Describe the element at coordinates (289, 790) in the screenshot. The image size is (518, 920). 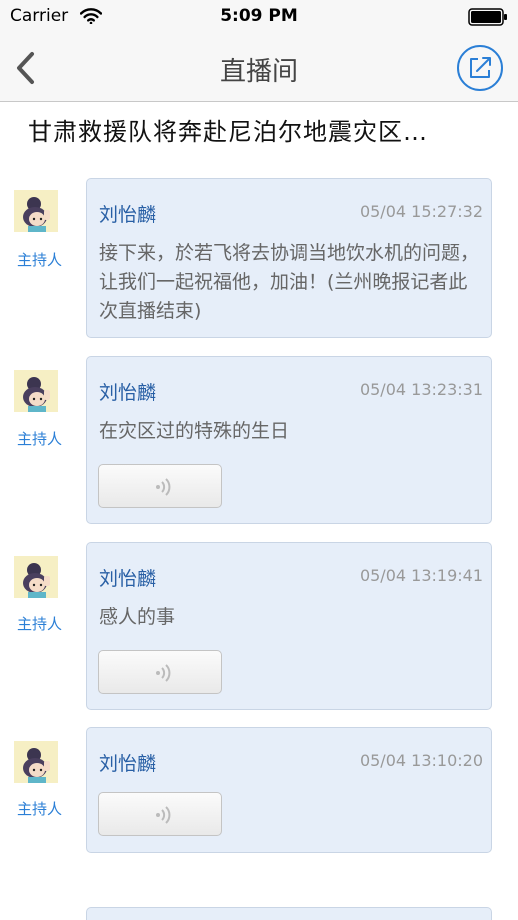
I see `message-bubble: 刘怡麟 05/04 13:10:20` at that location.